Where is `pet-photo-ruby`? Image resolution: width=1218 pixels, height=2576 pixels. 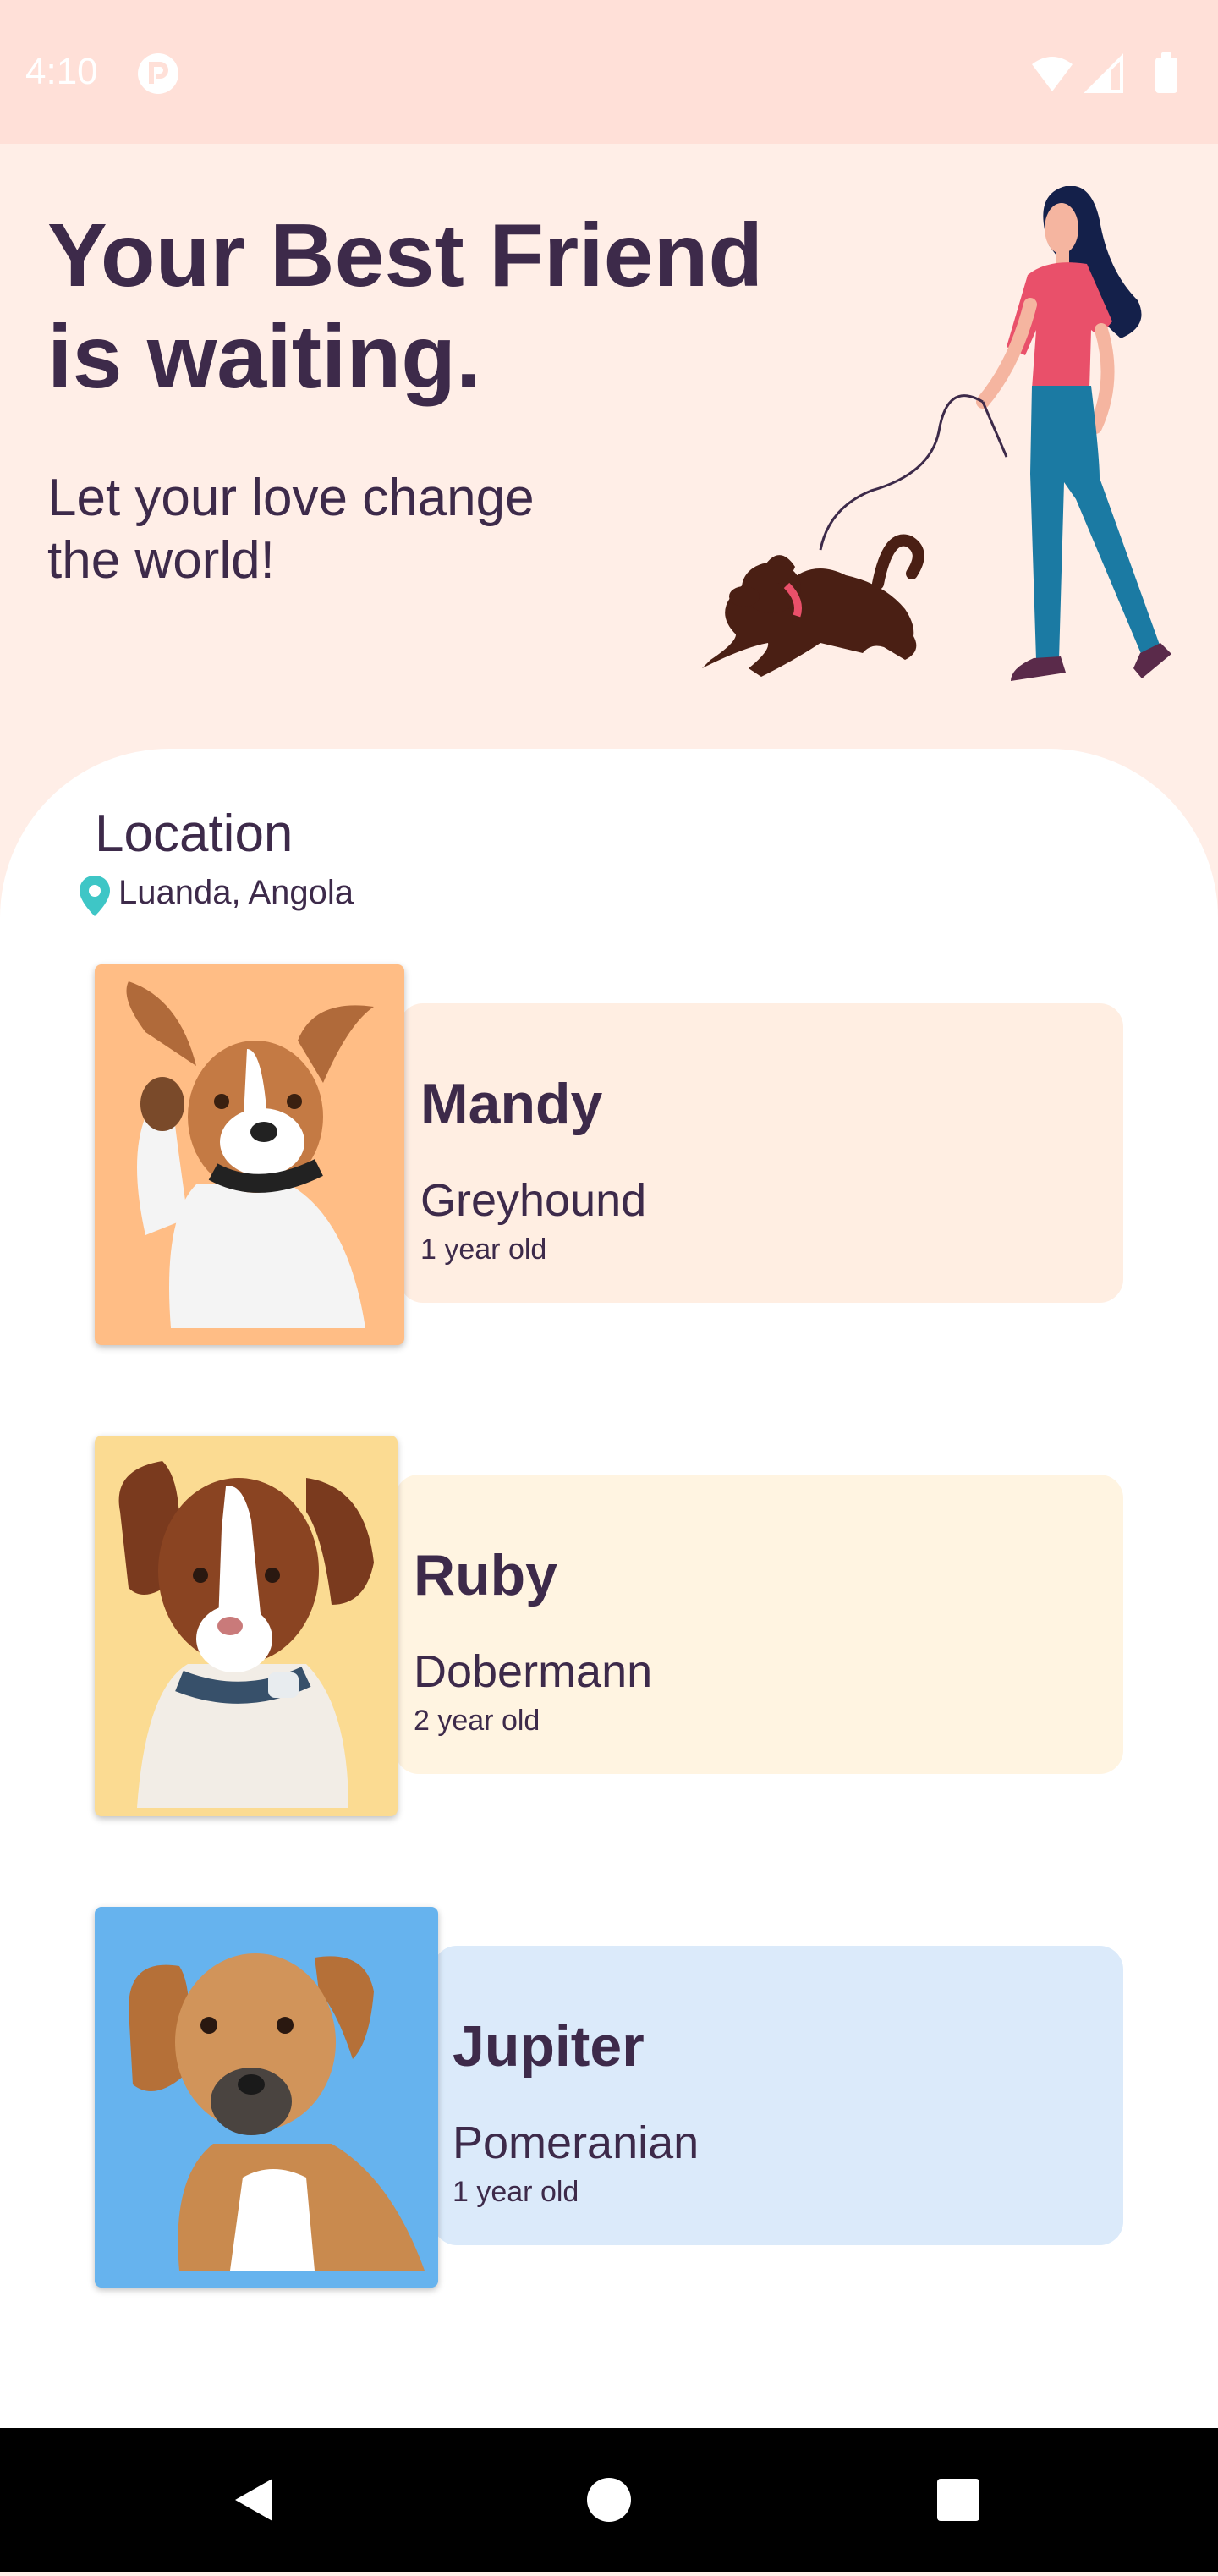 pet-photo-ruby is located at coordinates (246, 1626).